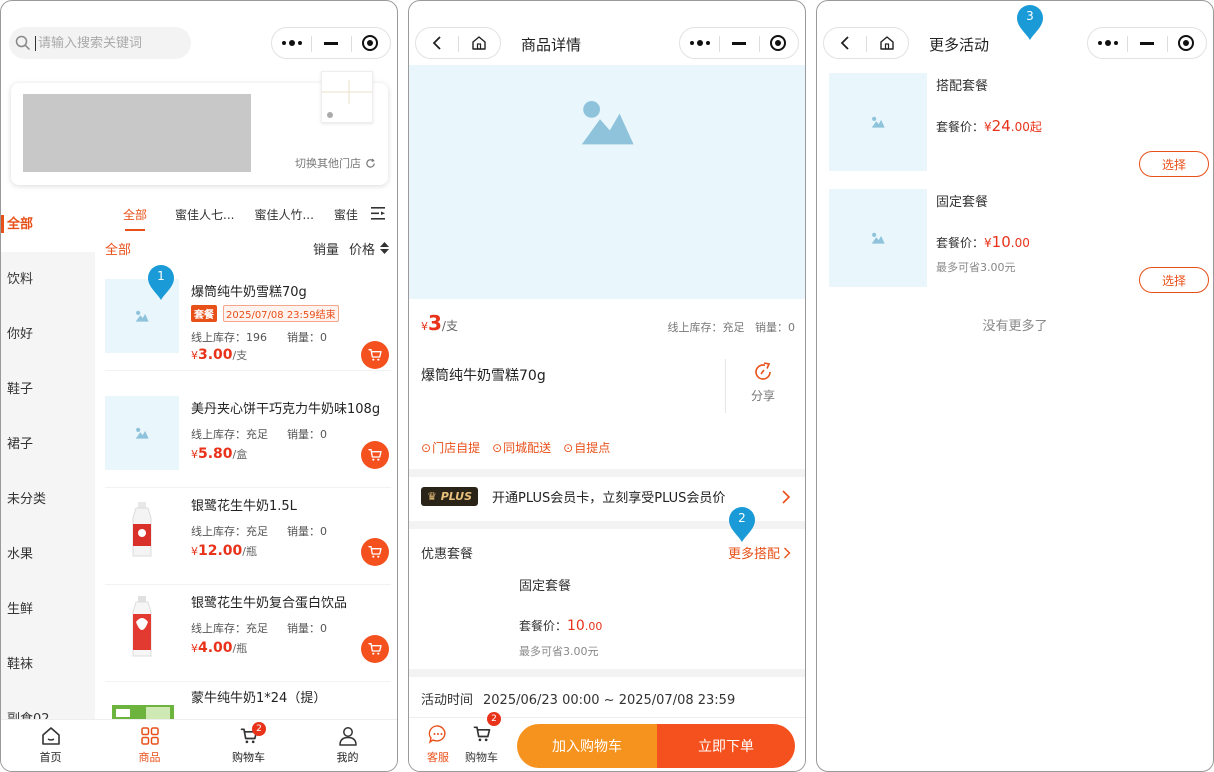 The image size is (1214, 772). I want to click on category-item: 水果, so click(48, 554).